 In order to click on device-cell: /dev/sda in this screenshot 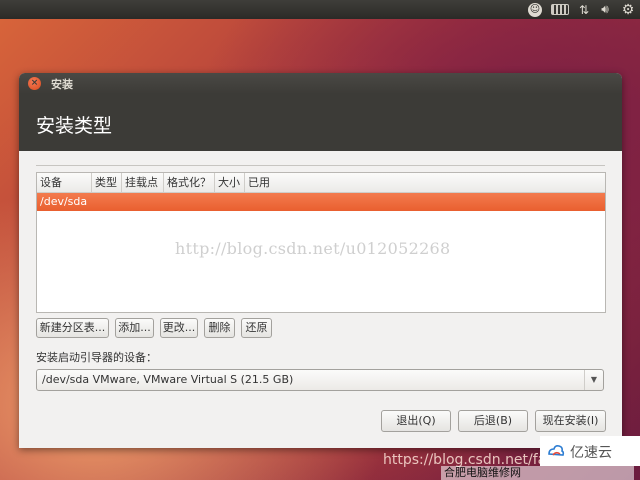, I will do `click(64, 201)`.